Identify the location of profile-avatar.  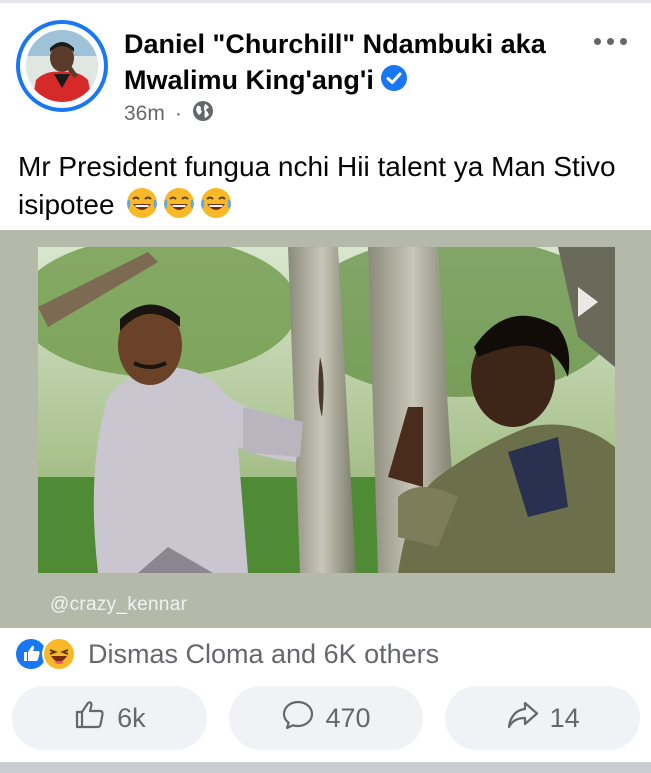
(62, 66).